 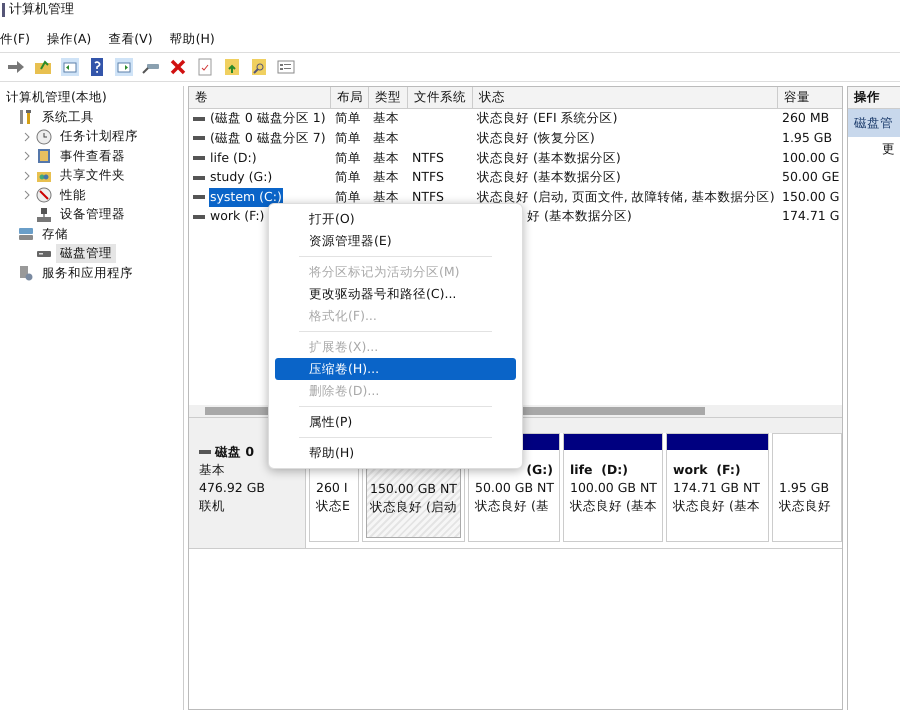 I want to click on partition-detail: 150.00 GB NT, so click(x=413, y=489).